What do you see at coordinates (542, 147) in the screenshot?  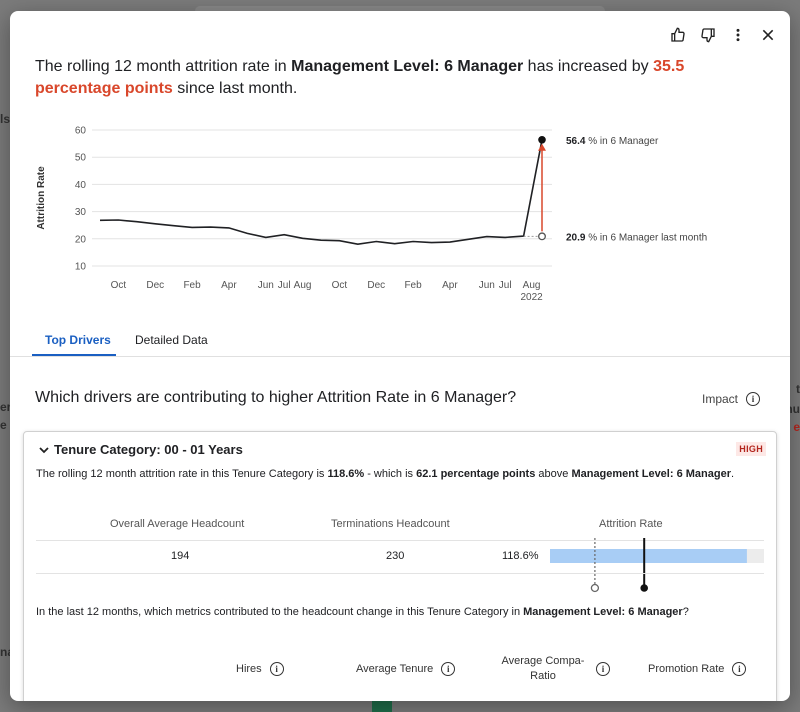 I see `change-arrow-head` at bounding box center [542, 147].